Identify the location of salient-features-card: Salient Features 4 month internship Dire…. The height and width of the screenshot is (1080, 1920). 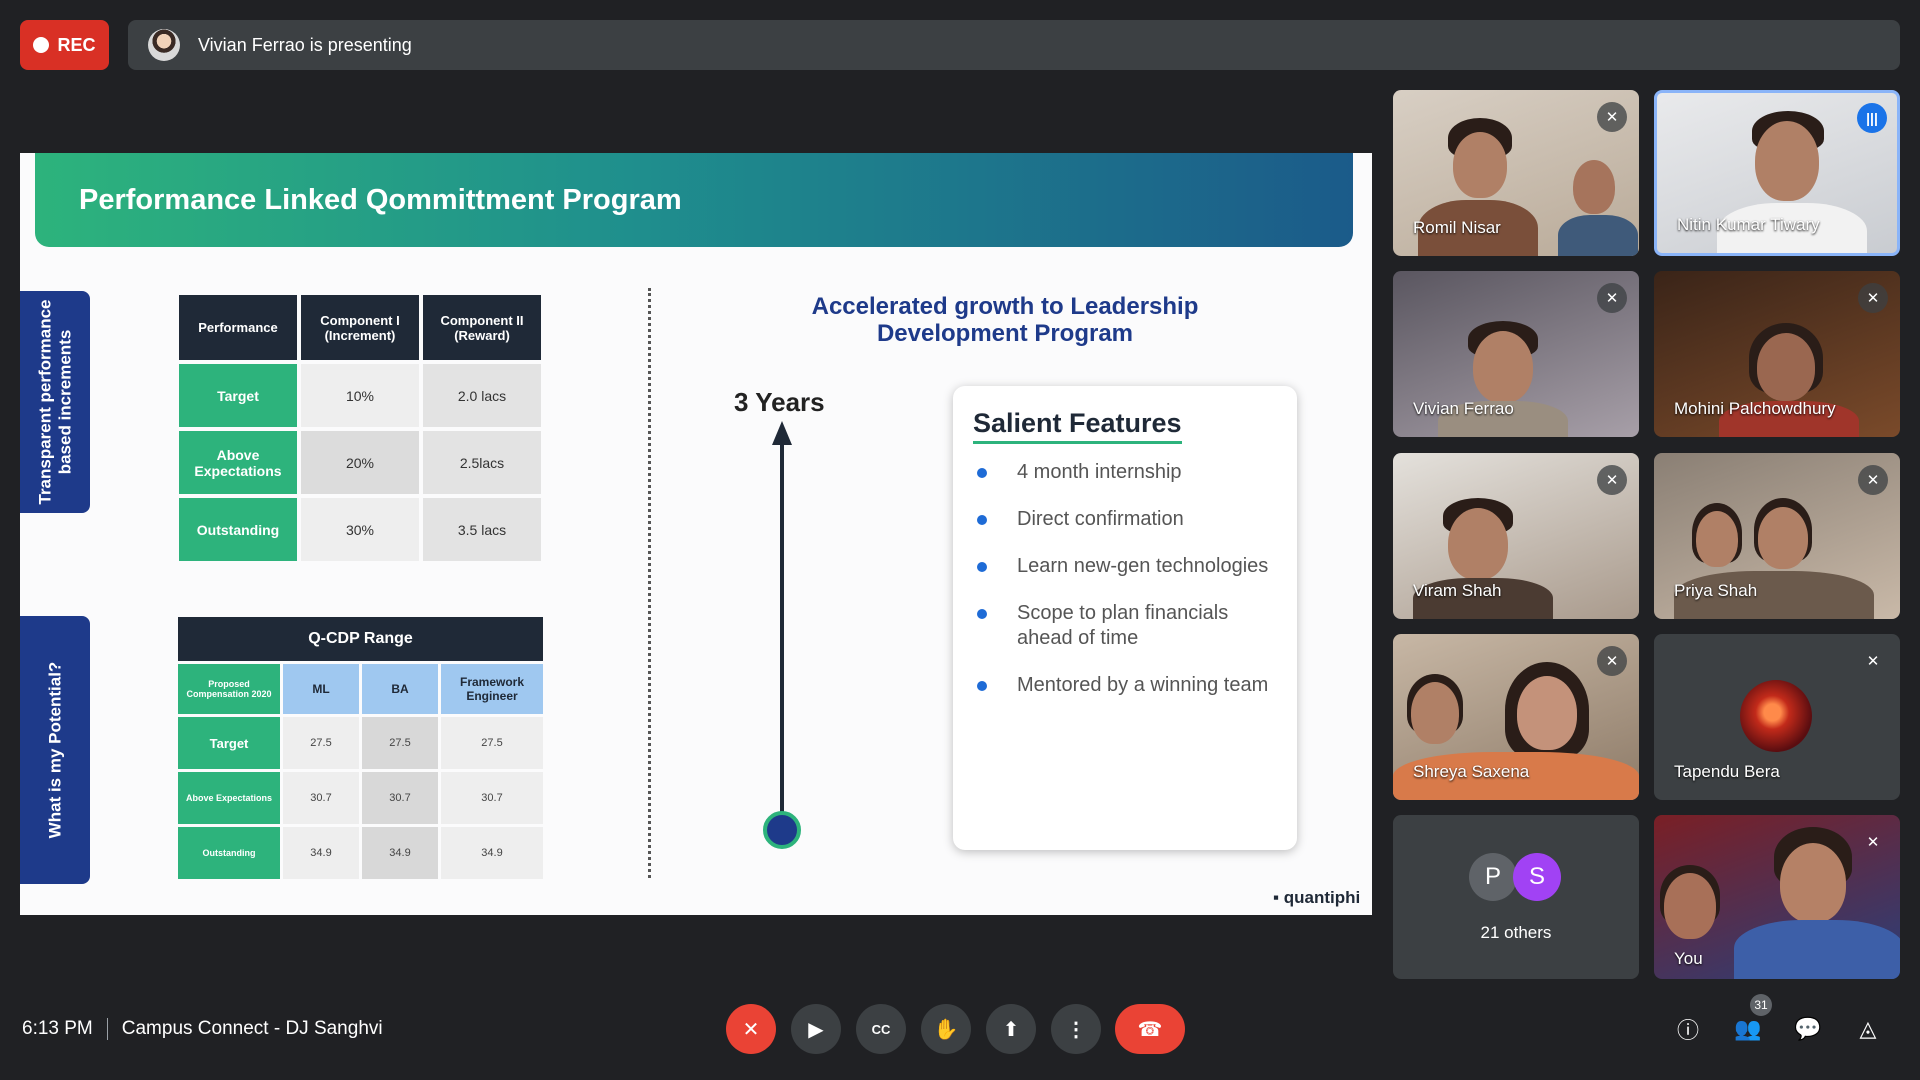
(1125, 618).